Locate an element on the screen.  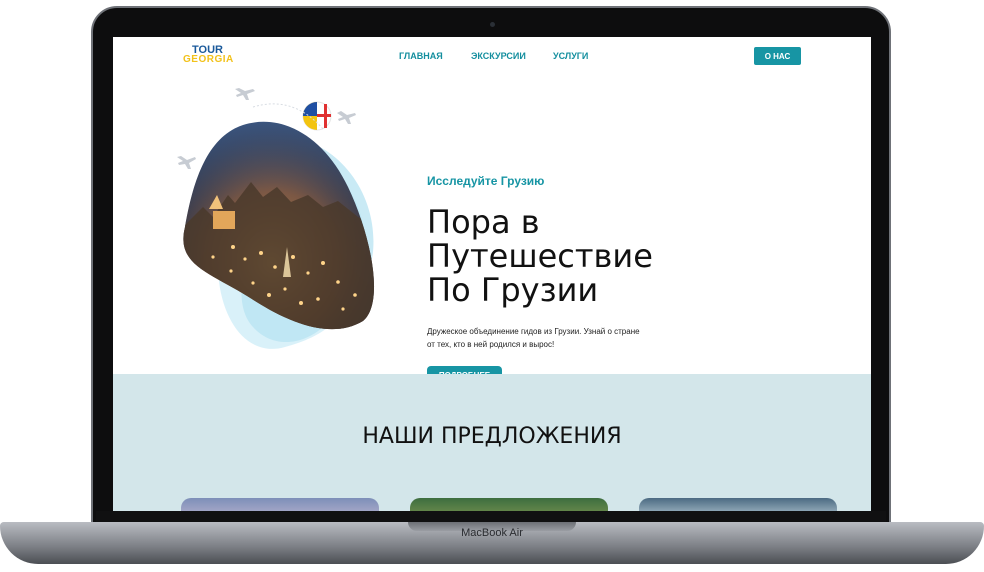
hero-title: Пора в Путешествие По Грузии is located at coordinates (577, 256).